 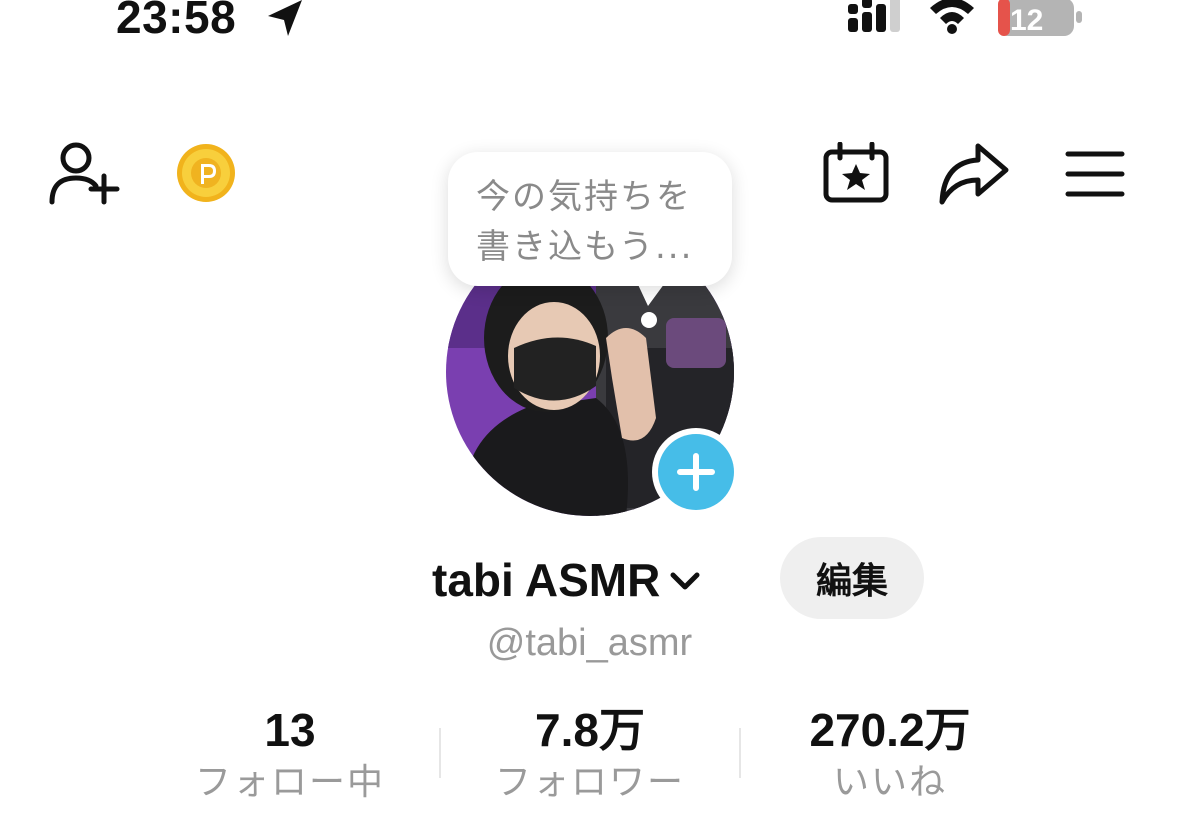 I want to click on likes-label: いいね, so click(x=889, y=782).